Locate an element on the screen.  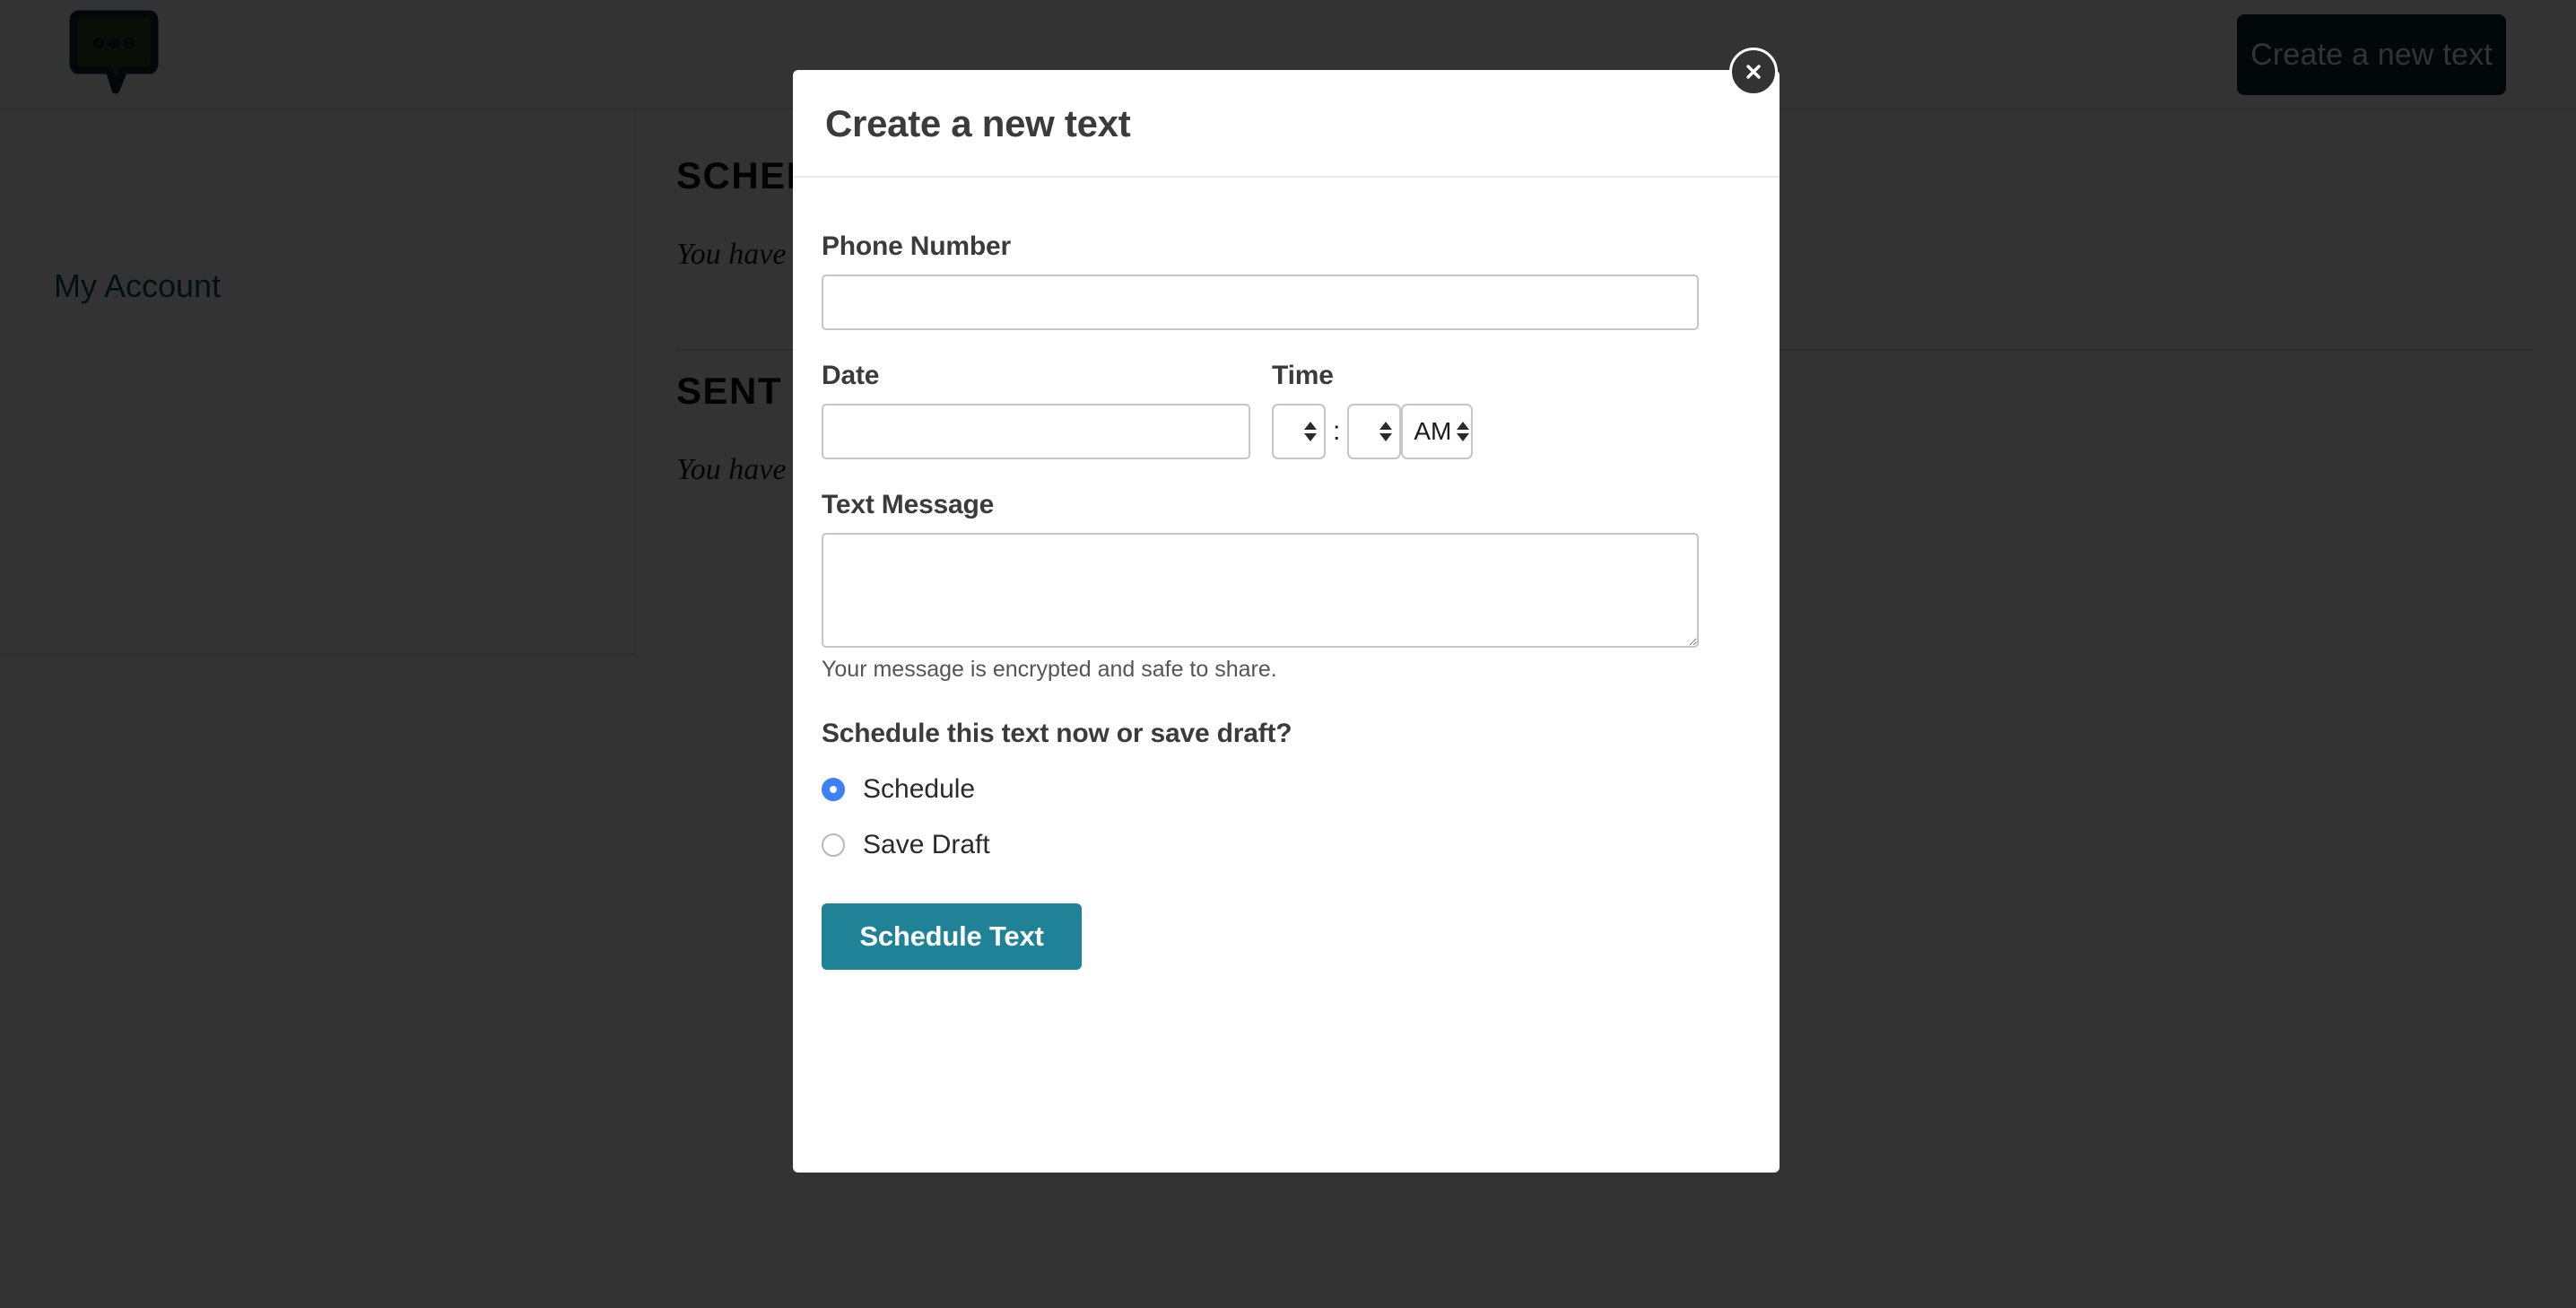
text-message-label: Text Message is located at coordinates (908, 505).